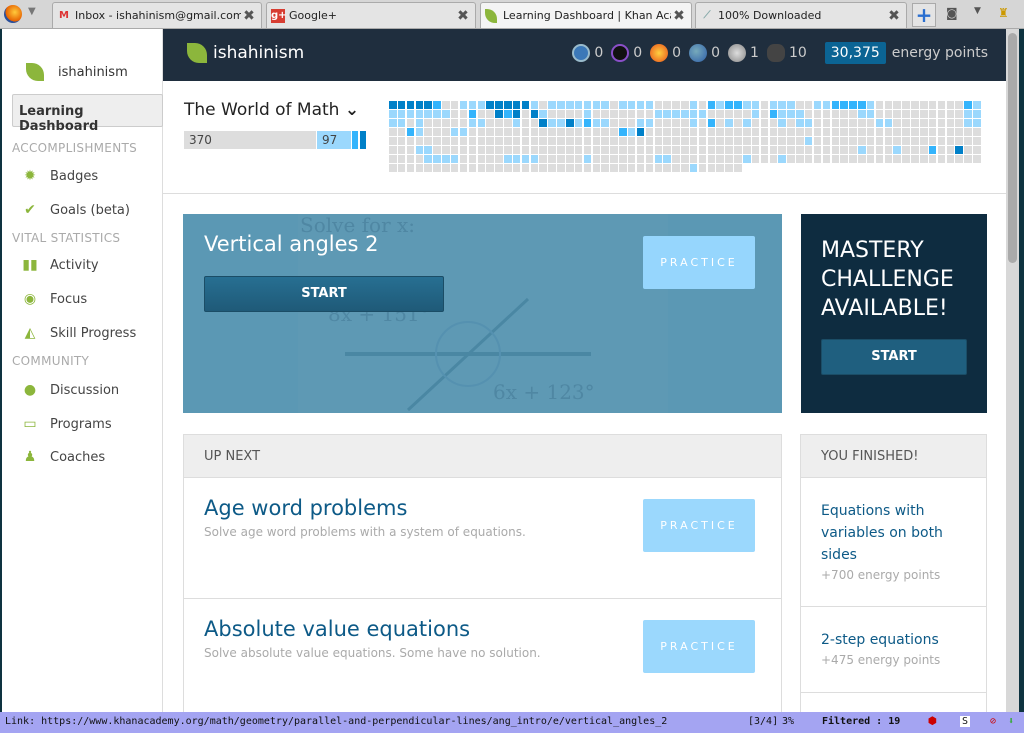 The width and height of the screenshot is (1024, 733). Describe the element at coordinates (60, 265) in the screenshot. I see `sidebar-item-activity: ▮▮ Activity` at that location.